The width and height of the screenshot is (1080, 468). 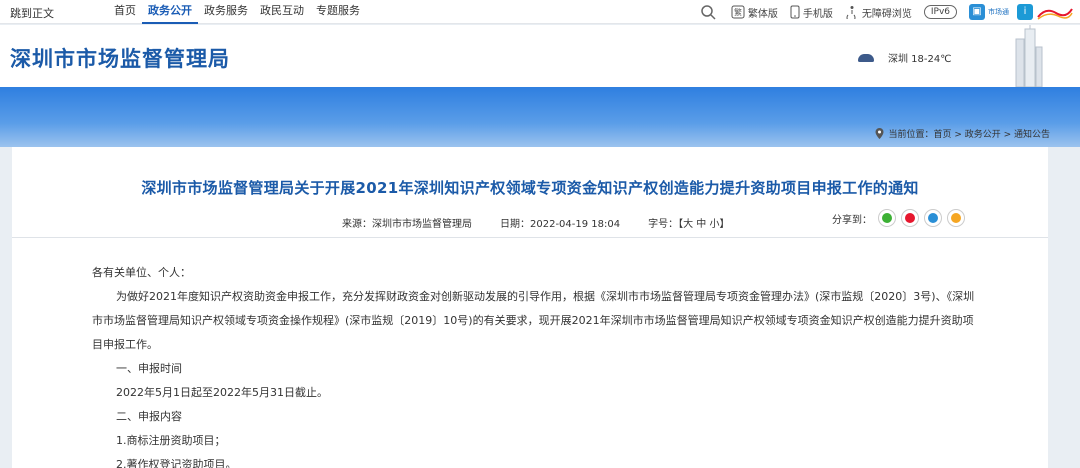 I want to click on ipv6-badge: IPv6, so click(x=940, y=12).